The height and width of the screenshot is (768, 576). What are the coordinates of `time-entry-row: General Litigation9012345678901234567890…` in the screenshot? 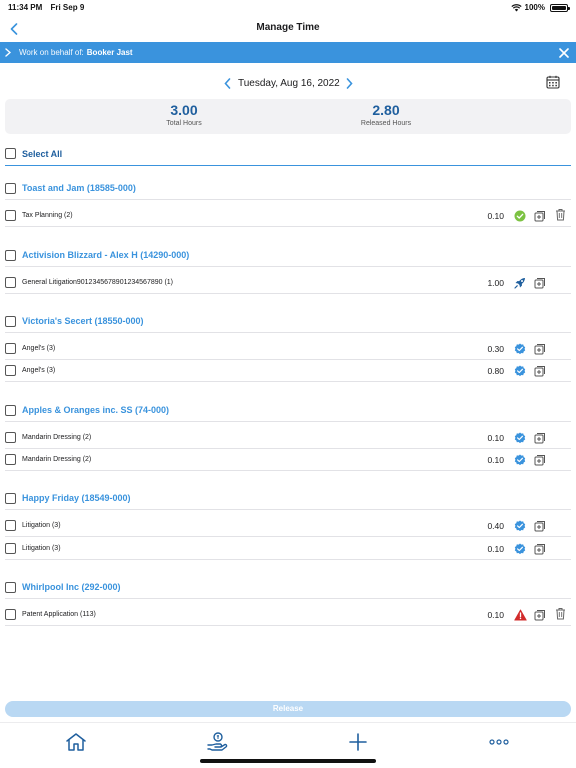 It's located at (288, 283).